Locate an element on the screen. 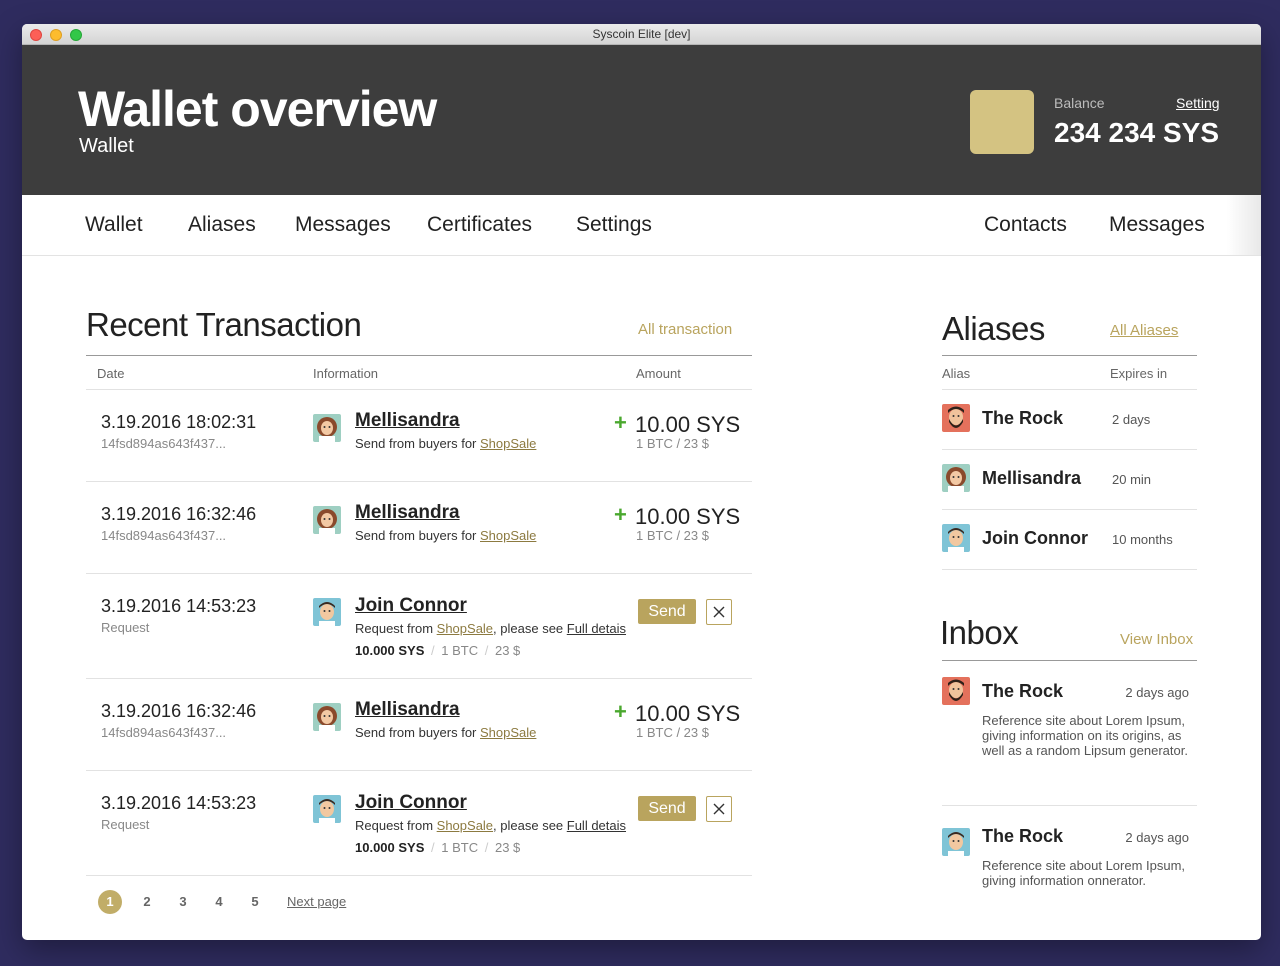 Image resolution: width=1280 pixels, height=966 pixels. alias-expires: 10 months is located at coordinates (1142, 539).